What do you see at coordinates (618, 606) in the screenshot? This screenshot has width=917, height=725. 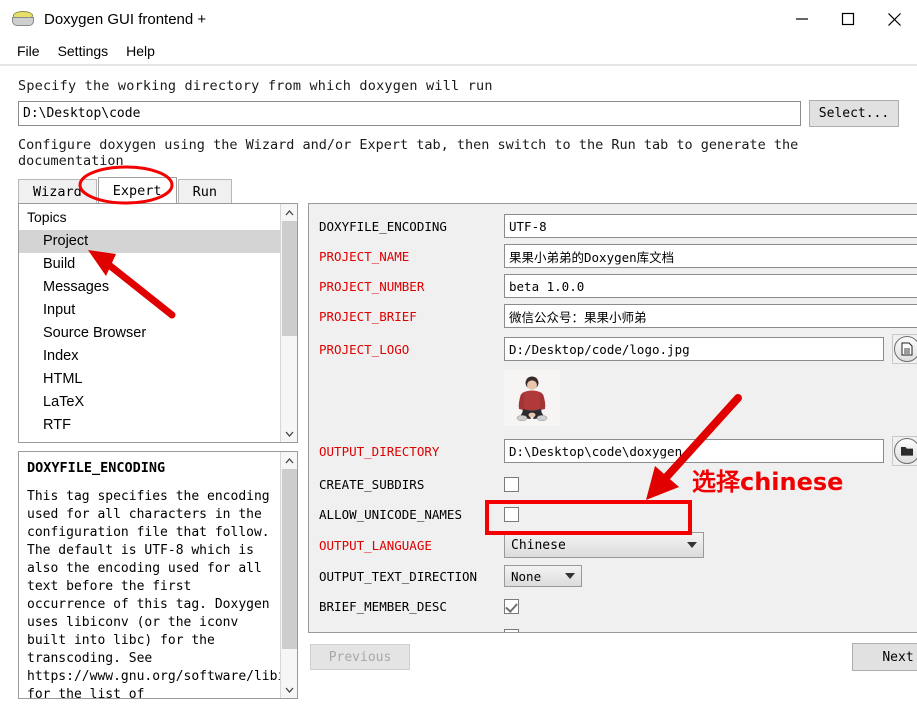 I see `setting-row-brief-member-desc: BRIEF_MEMBER_DESC` at bounding box center [618, 606].